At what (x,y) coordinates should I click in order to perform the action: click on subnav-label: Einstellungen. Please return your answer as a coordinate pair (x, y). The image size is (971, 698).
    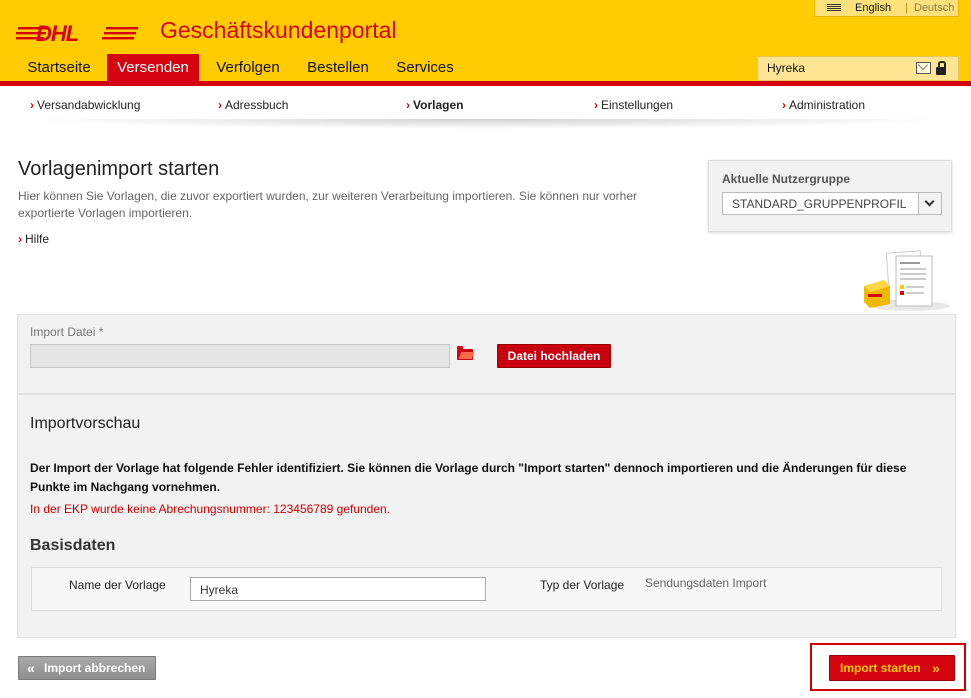
    Looking at the image, I should click on (637, 105).